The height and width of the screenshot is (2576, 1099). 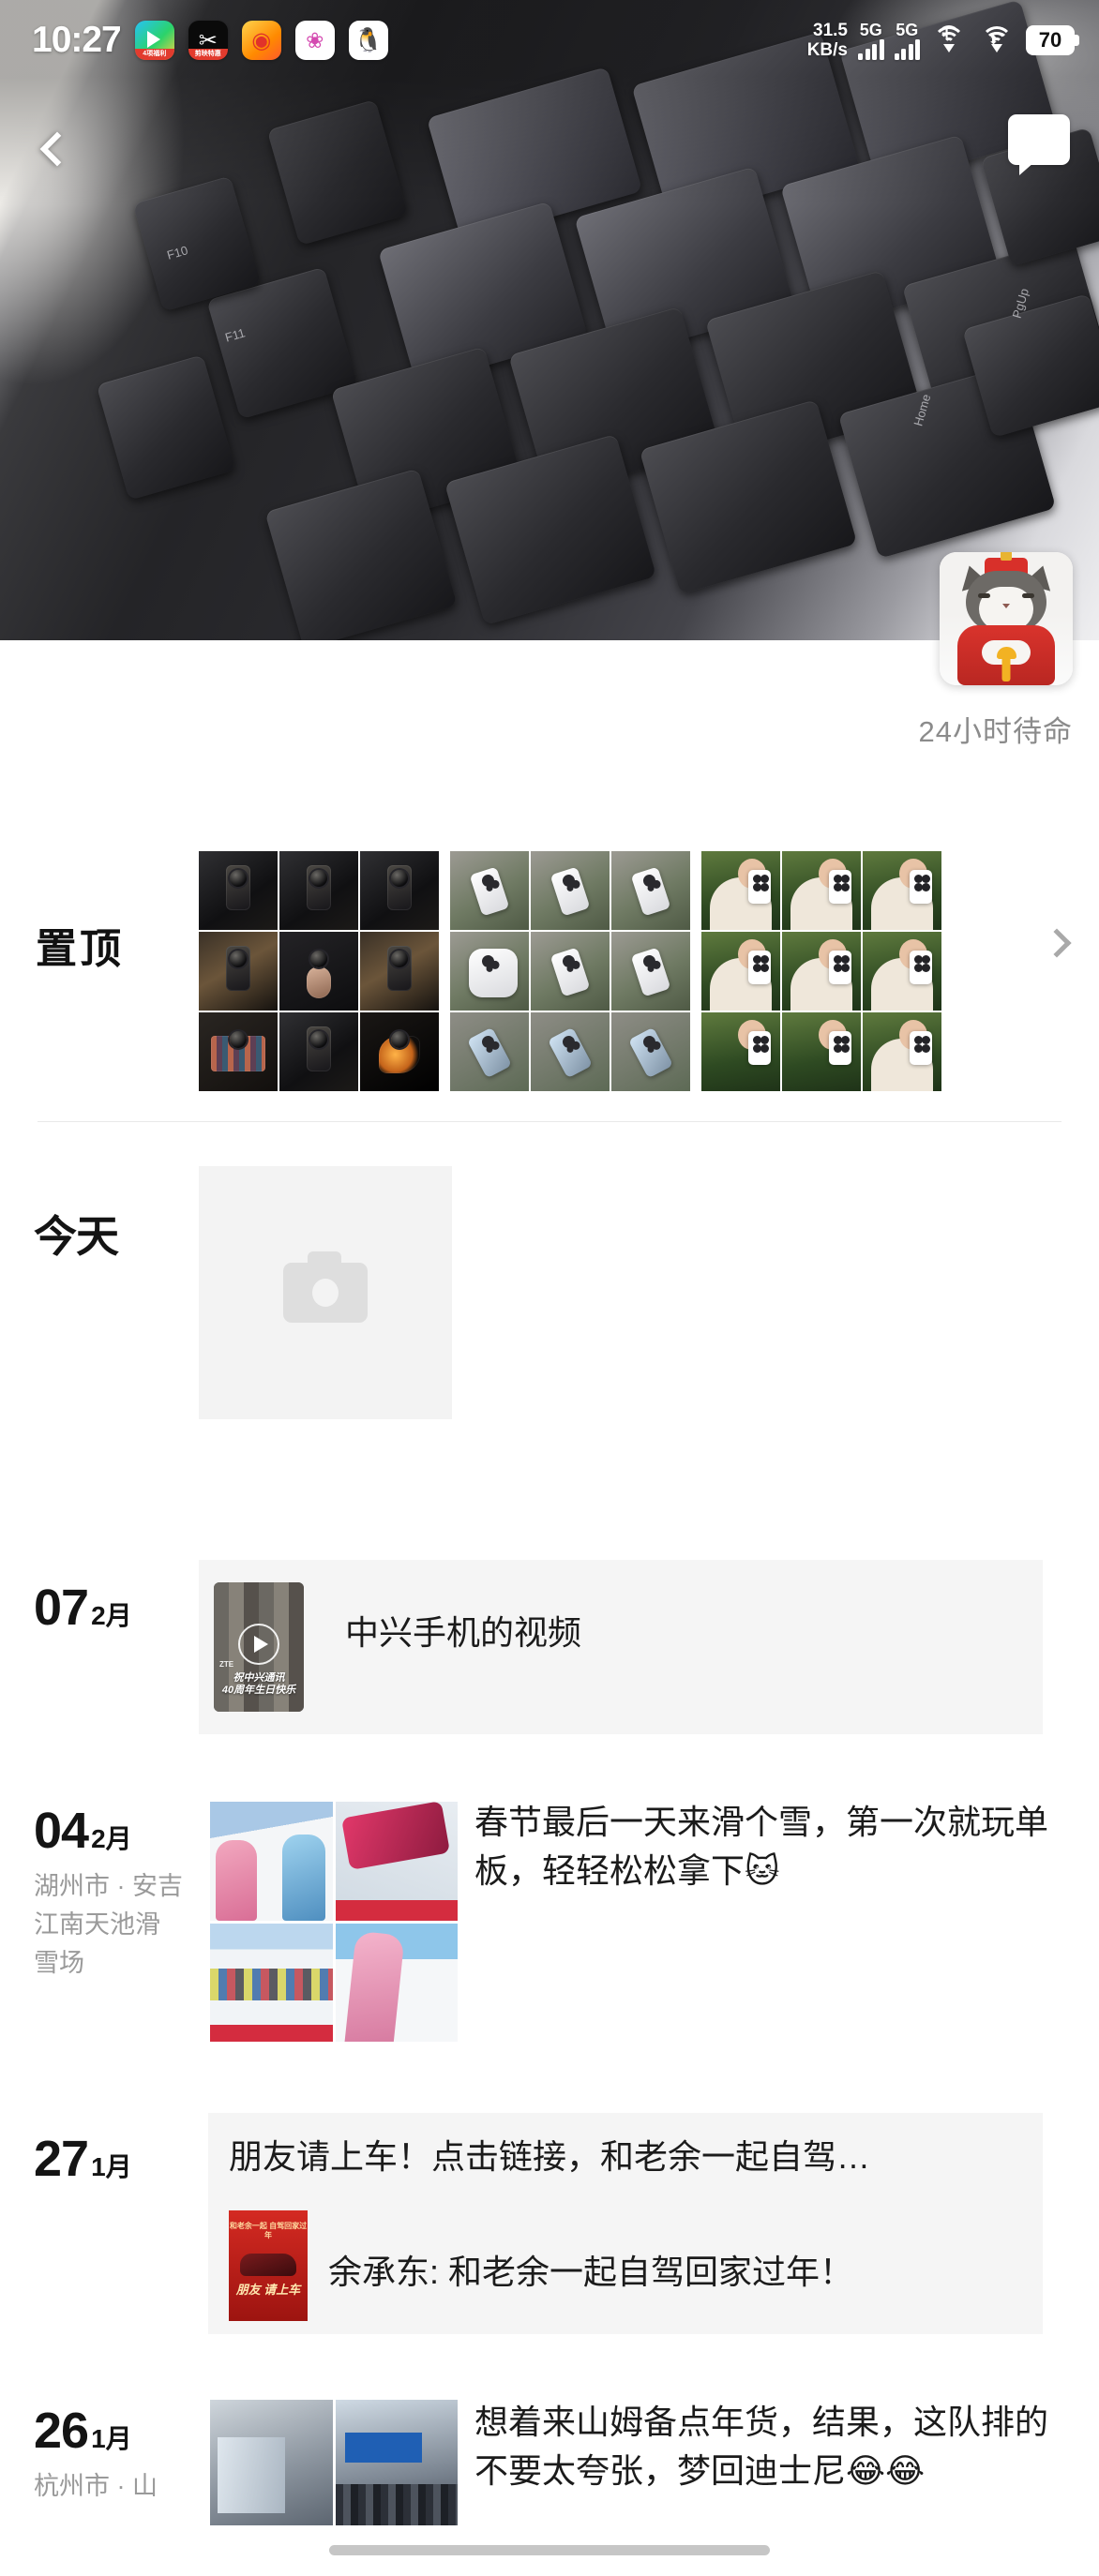 I want to click on network-speed: 31.5 KB/s, so click(x=827, y=41).